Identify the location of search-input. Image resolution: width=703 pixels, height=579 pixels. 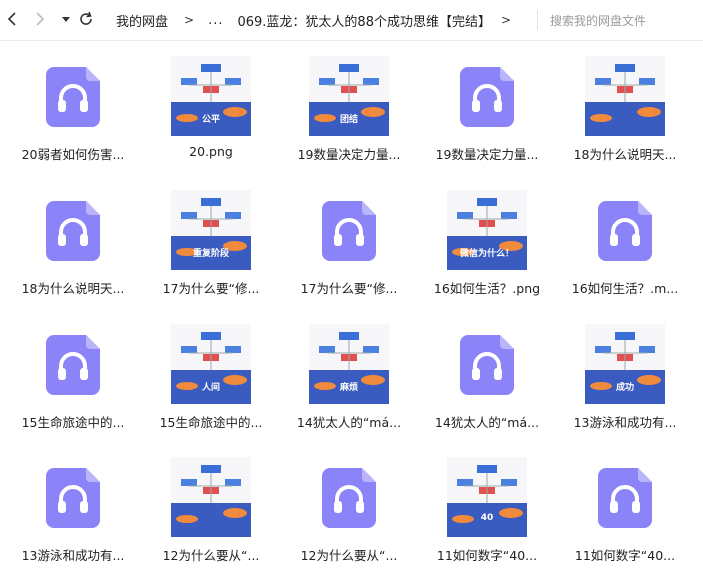
(625, 21).